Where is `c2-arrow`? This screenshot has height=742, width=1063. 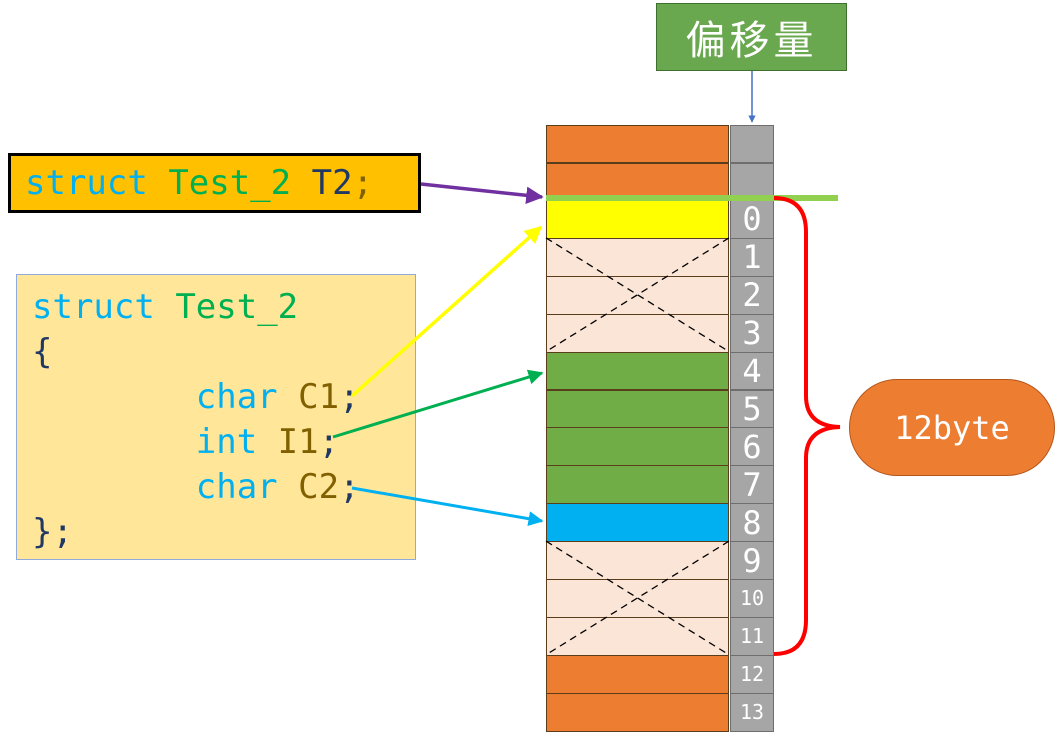
c2-arrow is located at coordinates (447, 506).